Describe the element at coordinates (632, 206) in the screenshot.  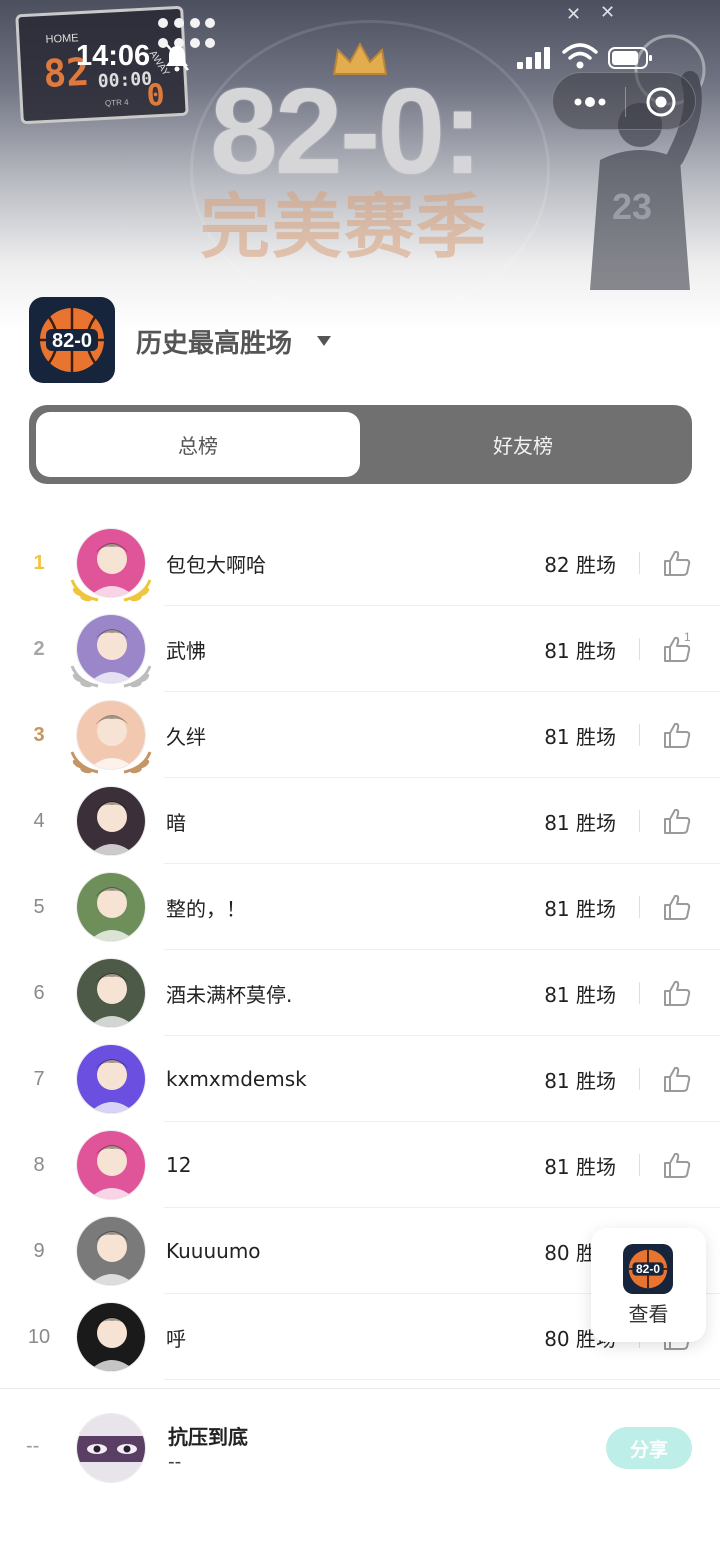
I see `jersey-number: 23` at that location.